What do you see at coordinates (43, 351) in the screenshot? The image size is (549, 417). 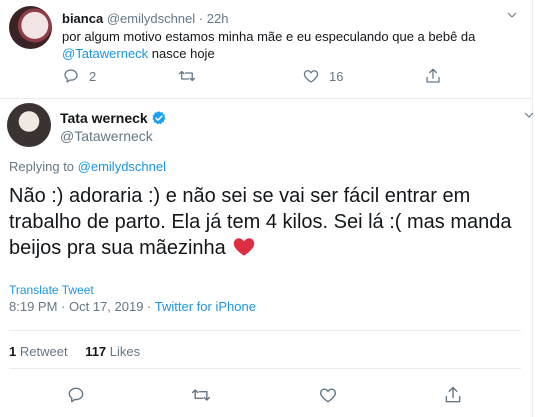 I see `retweets-label: Retweet` at bounding box center [43, 351].